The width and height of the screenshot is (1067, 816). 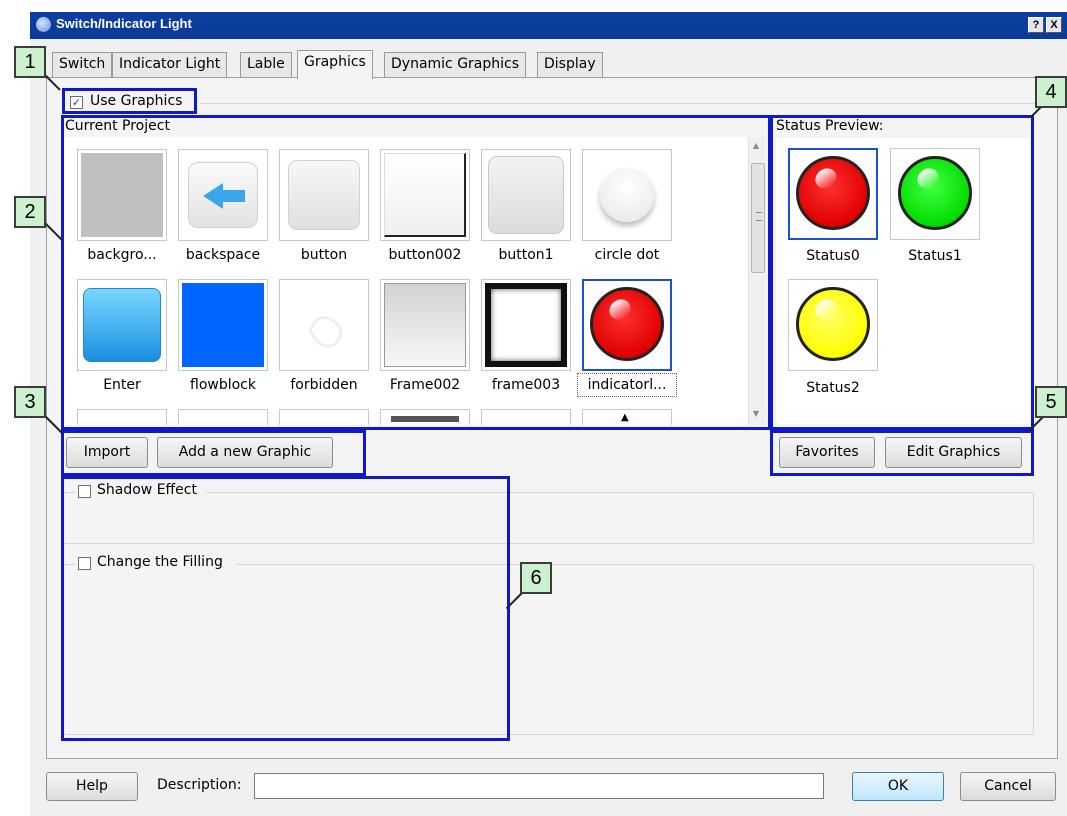 I want to click on tab-graphics: Graphics, so click(x=335, y=64).